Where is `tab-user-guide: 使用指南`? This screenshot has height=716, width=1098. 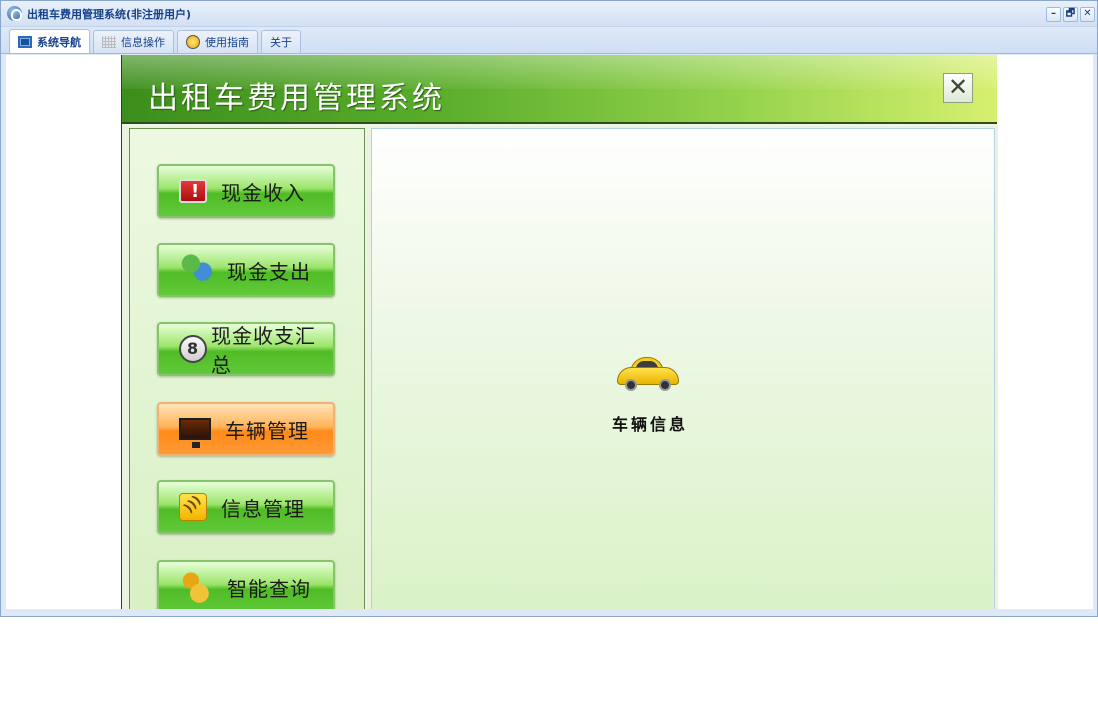 tab-user-guide: 使用指南 is located at coordinates (217, 41).